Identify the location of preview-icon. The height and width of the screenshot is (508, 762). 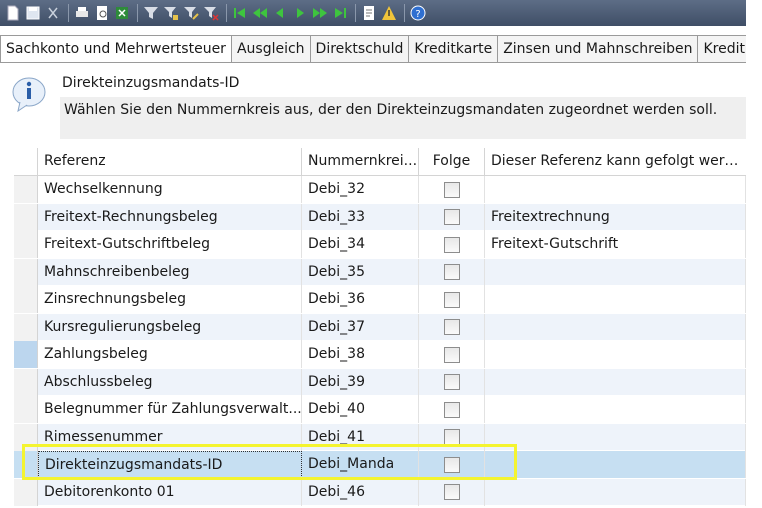
(102, 13).